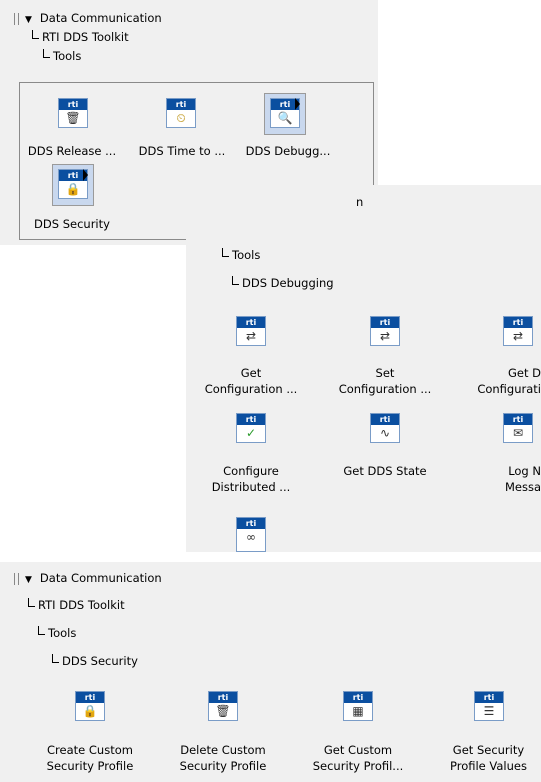 The image size is (541, 782). Describe the element at coordinates (251, 537) in the screenshot. I see `monitor-icon: ∞` at that location.